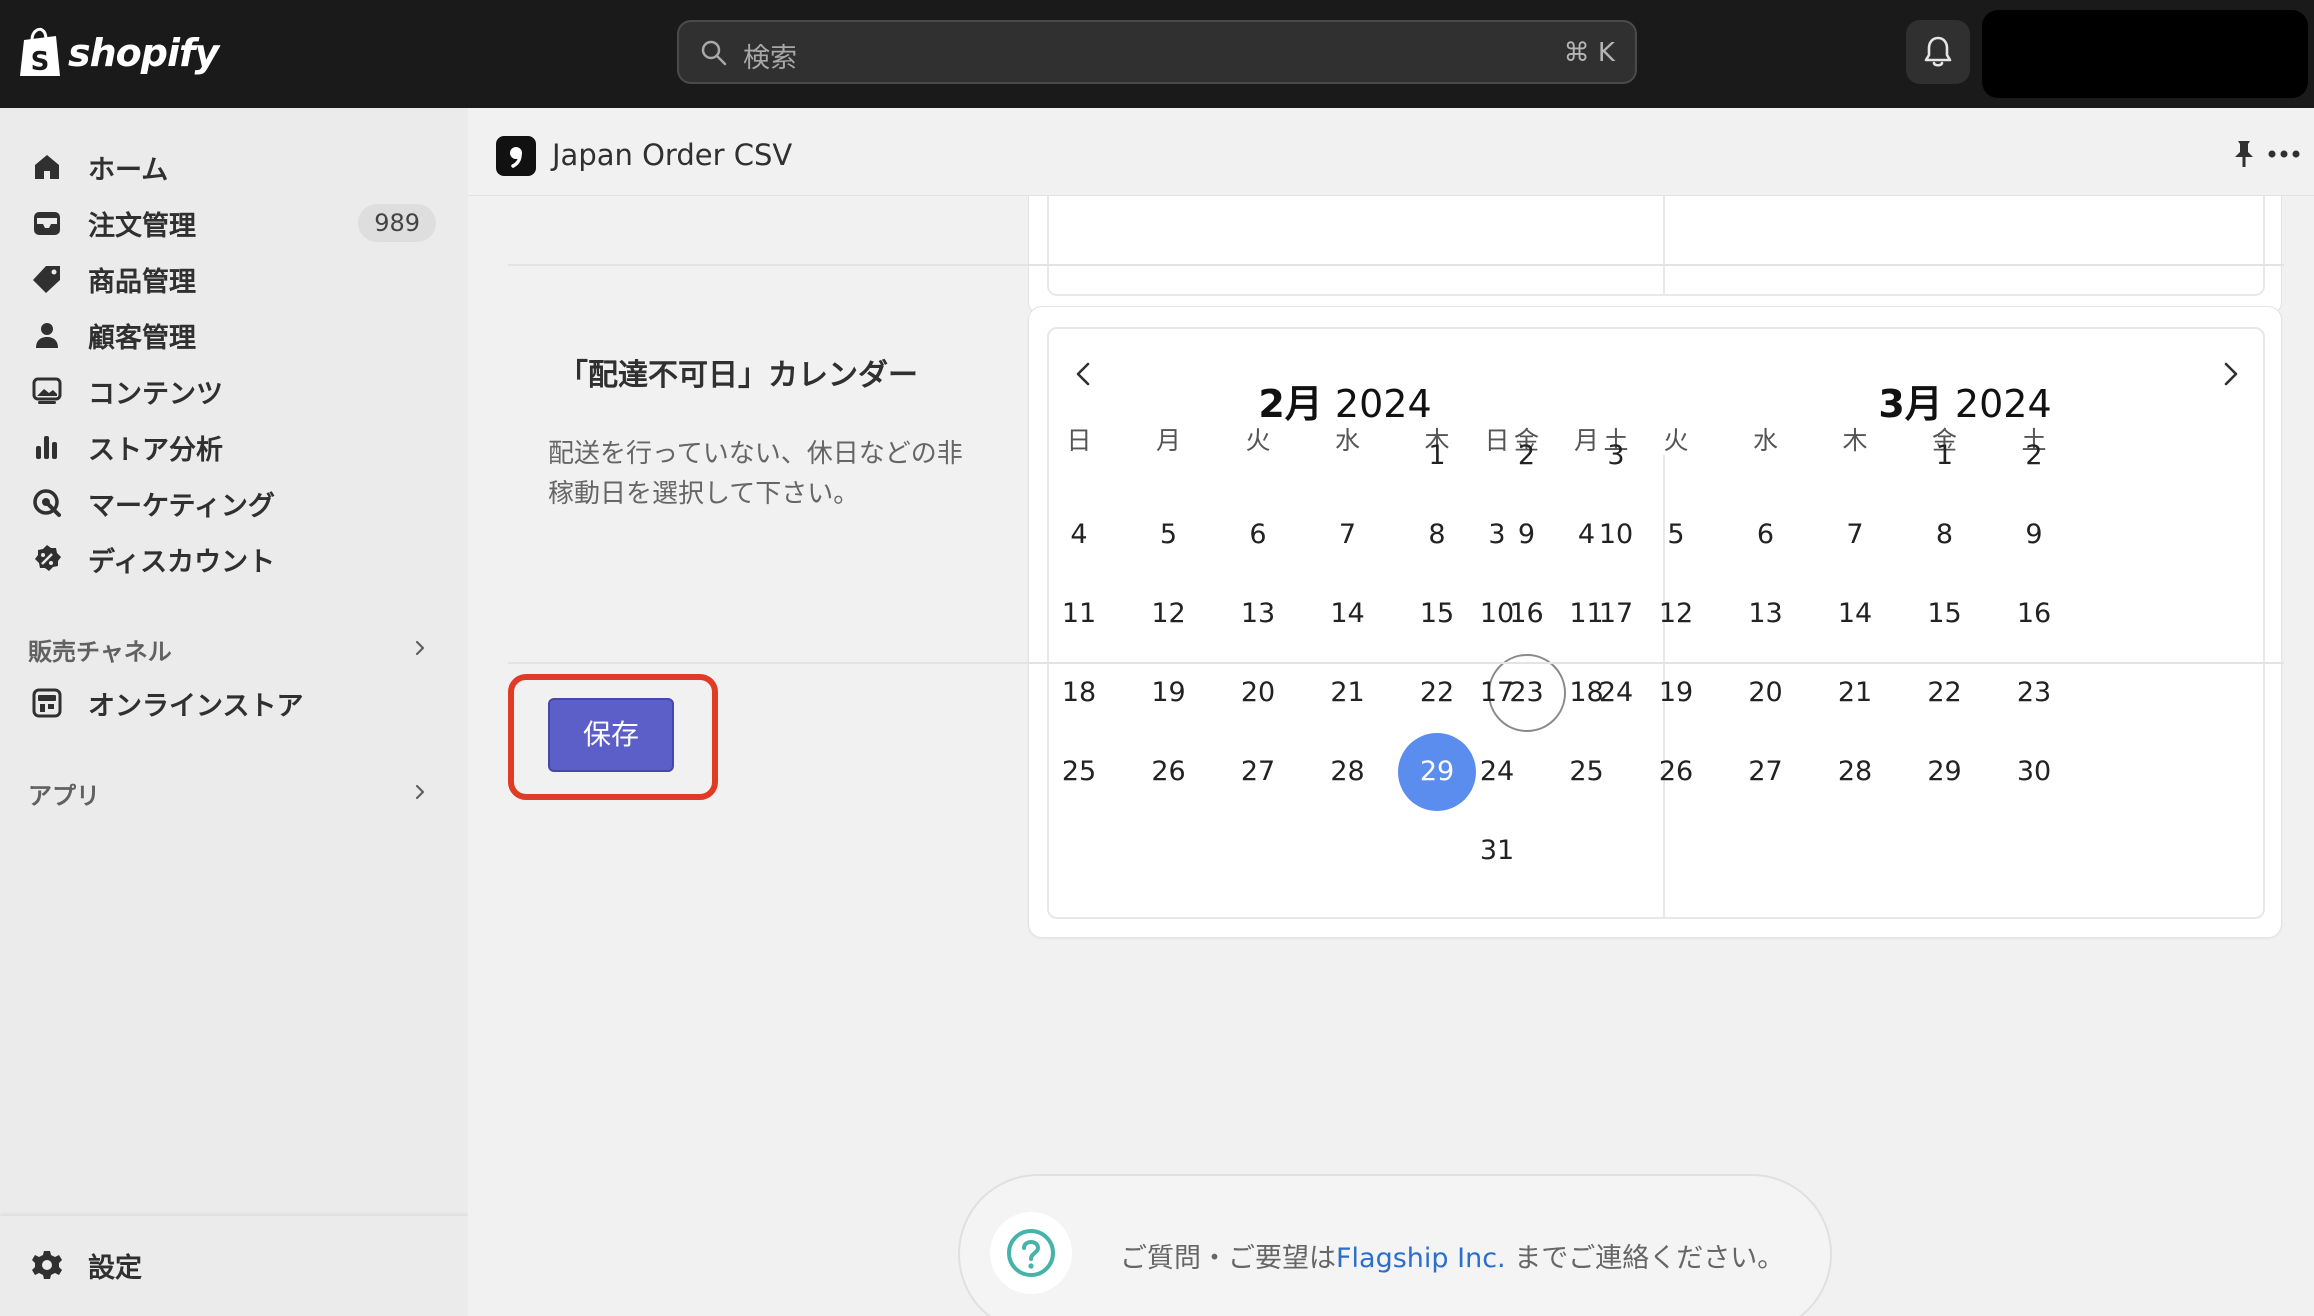 This screenshot has height=1316, width=2314. I want to click on pin-icon, so click(2244, 154).